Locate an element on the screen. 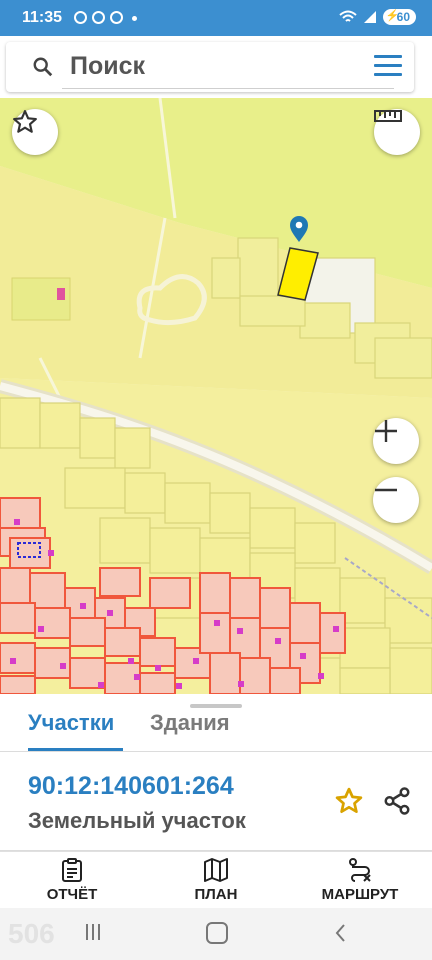 The height and width of the screenshot is (960, 432). signal-icon is located at coordinates (369, 17).